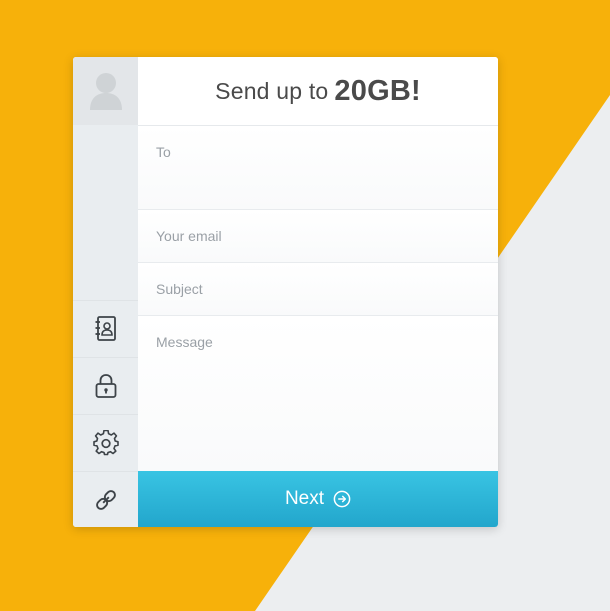 The height and width of the screenshot is (611, 610). I want to click on title-prefix: Send up to, so click(272, 90).